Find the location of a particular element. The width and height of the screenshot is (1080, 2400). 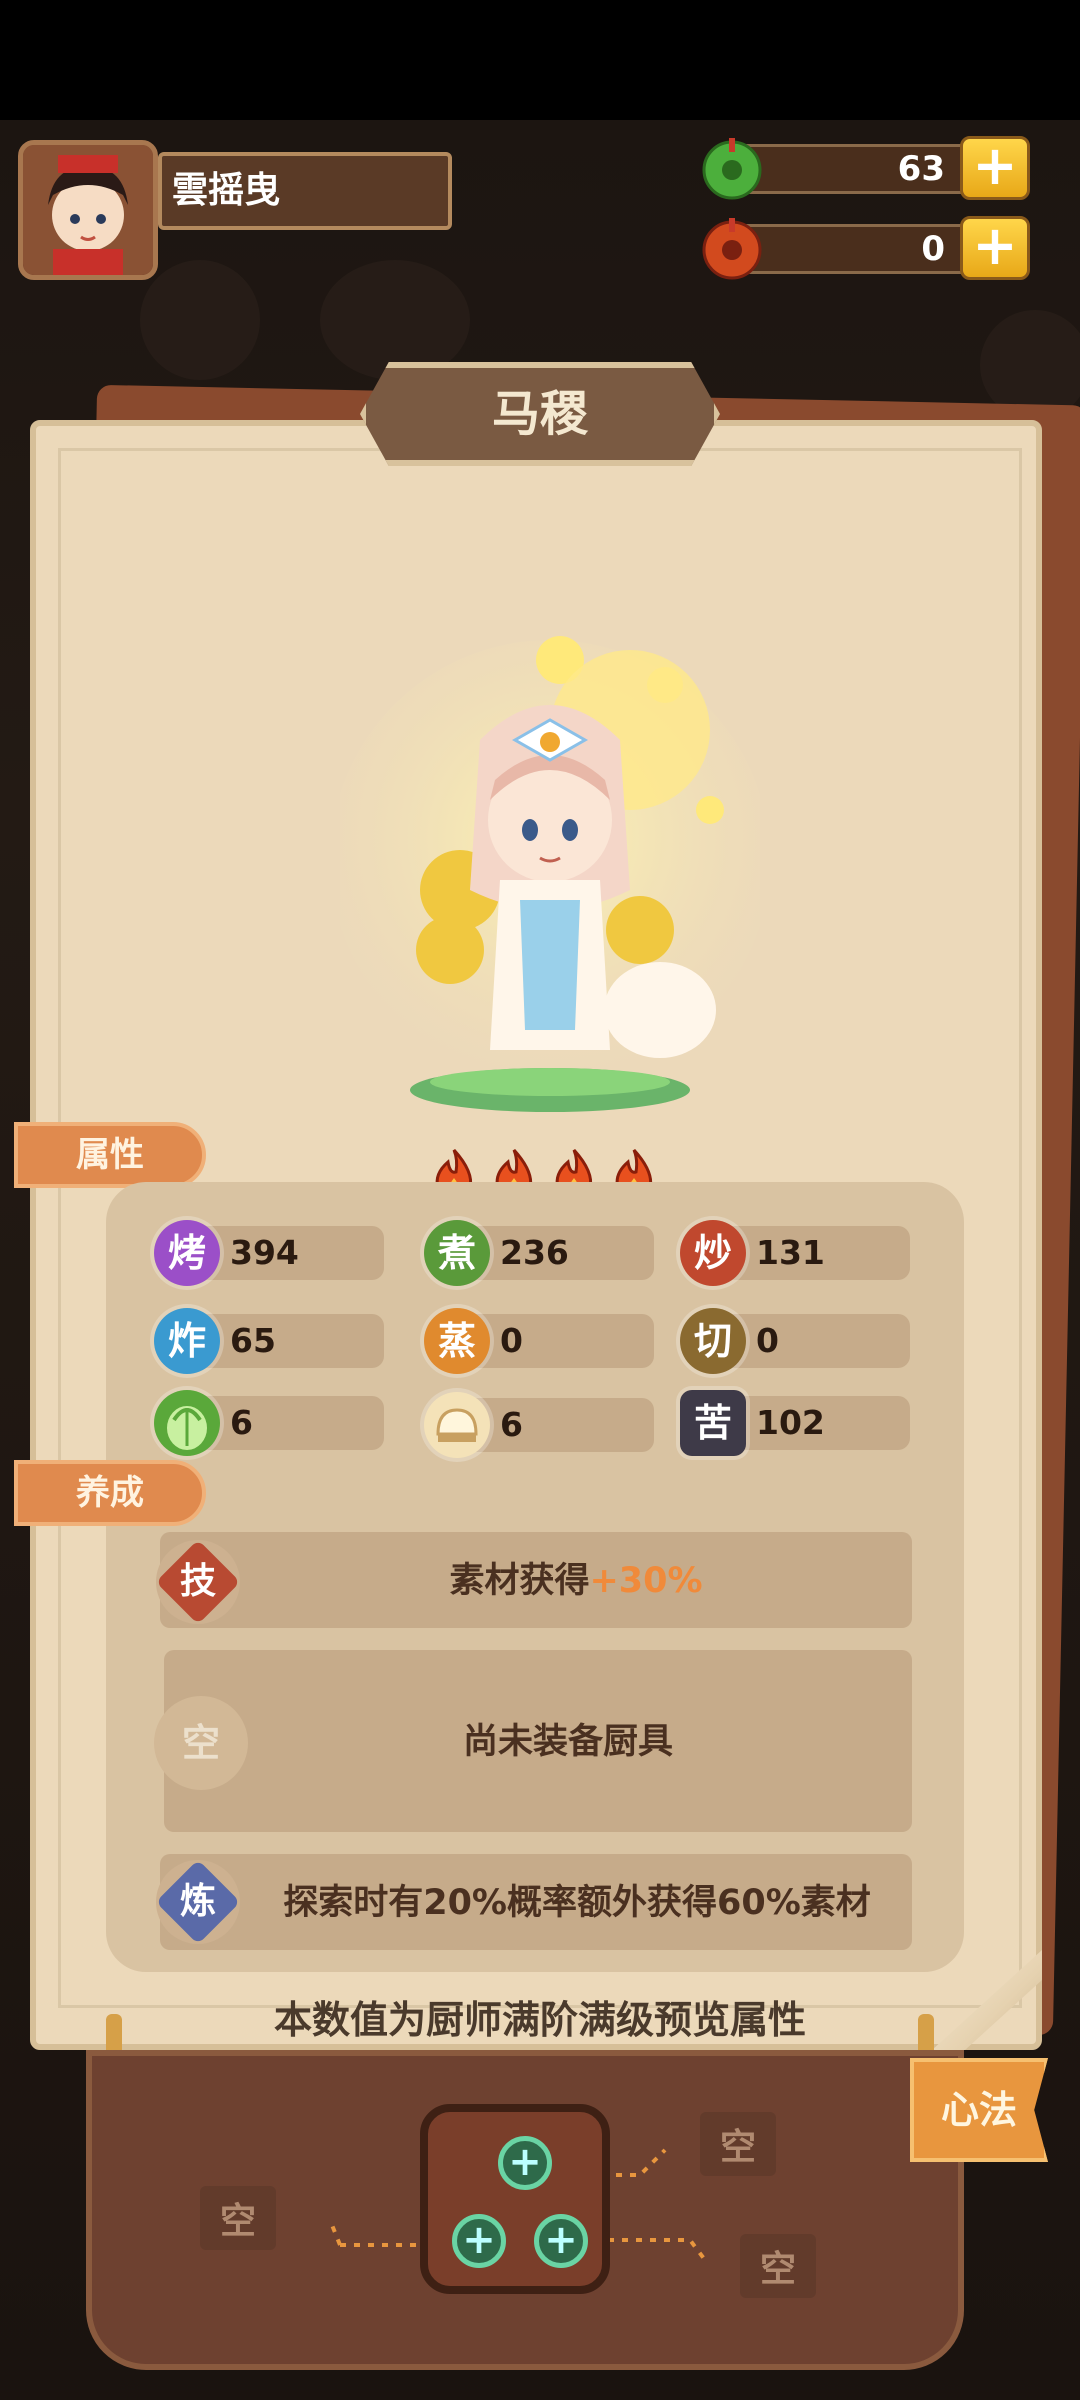

empty-slot-top-right: 空 is located at coordinates (738, 2144).